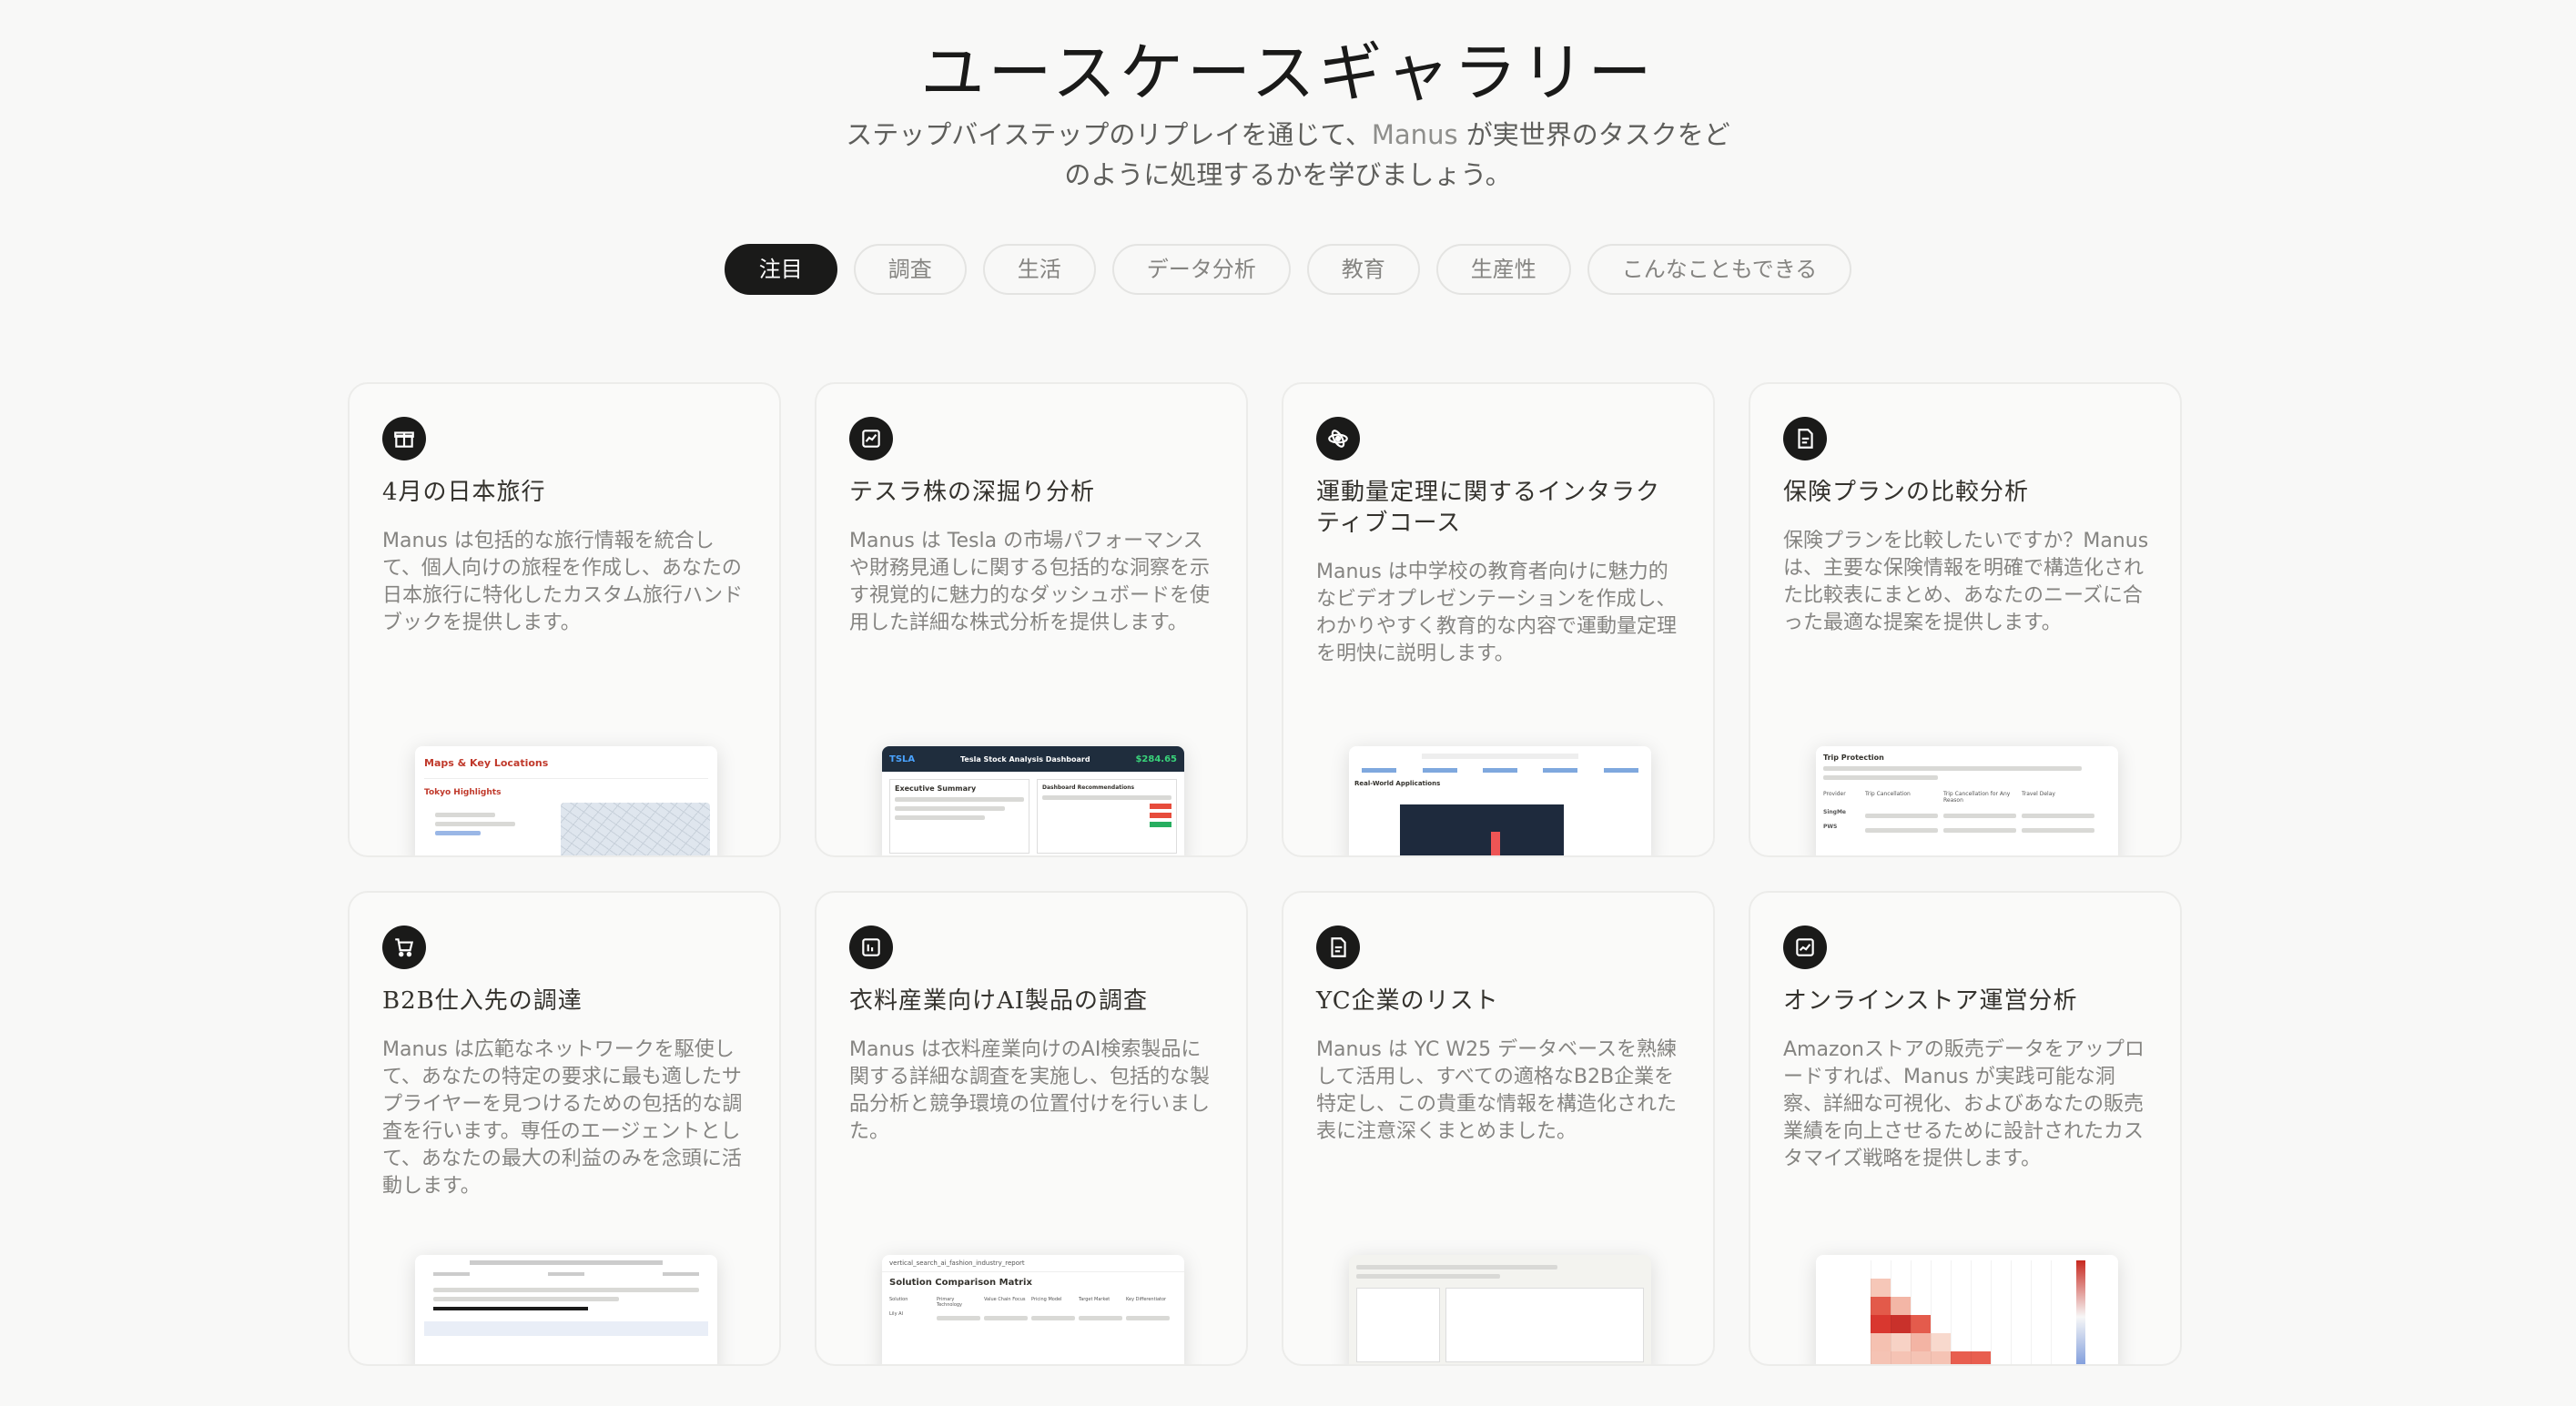 Image resolution: width=2576 pixels, height=1406 pixels. I want to click on page-title: ユースケースギャラリー, so click(1288, 72).